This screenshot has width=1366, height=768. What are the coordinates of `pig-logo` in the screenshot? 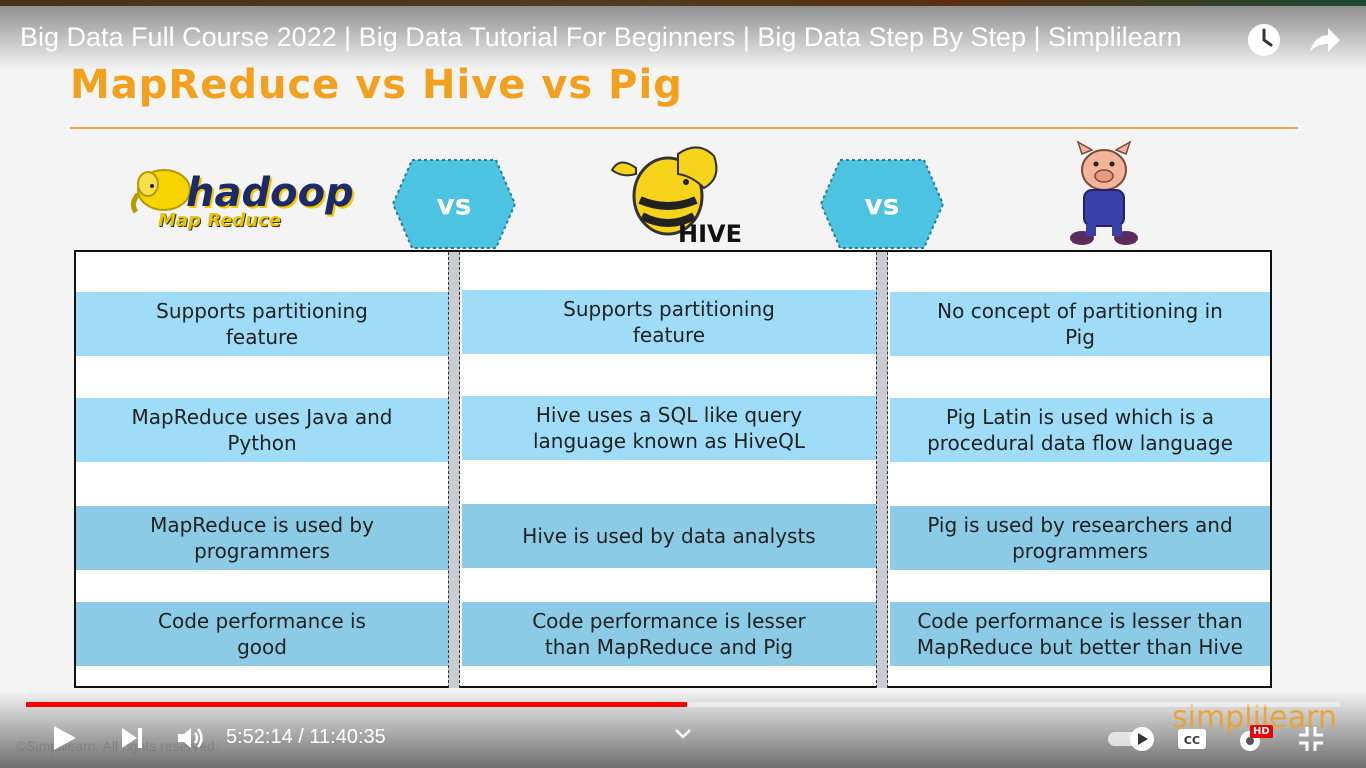 It's located at (1104, 194).